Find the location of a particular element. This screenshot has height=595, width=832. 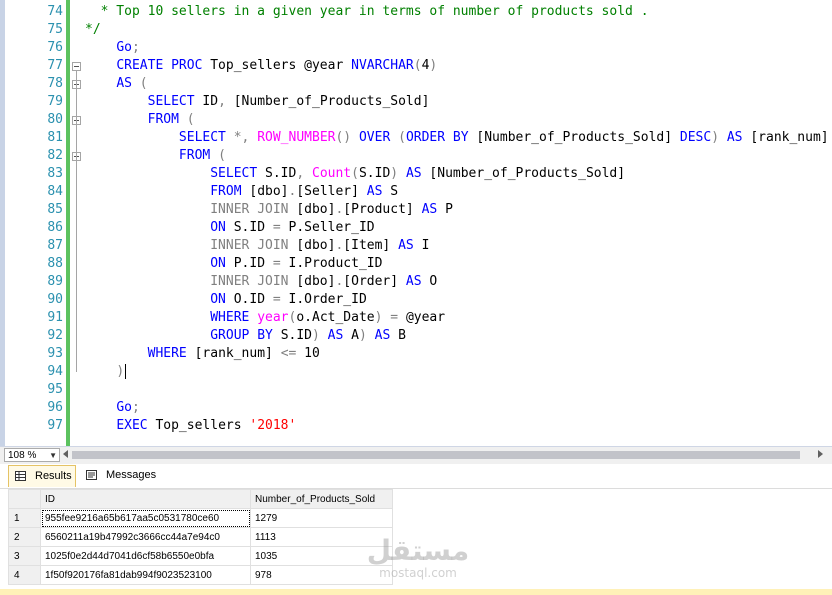

code-token: <= is located at coordinates (292, 353).